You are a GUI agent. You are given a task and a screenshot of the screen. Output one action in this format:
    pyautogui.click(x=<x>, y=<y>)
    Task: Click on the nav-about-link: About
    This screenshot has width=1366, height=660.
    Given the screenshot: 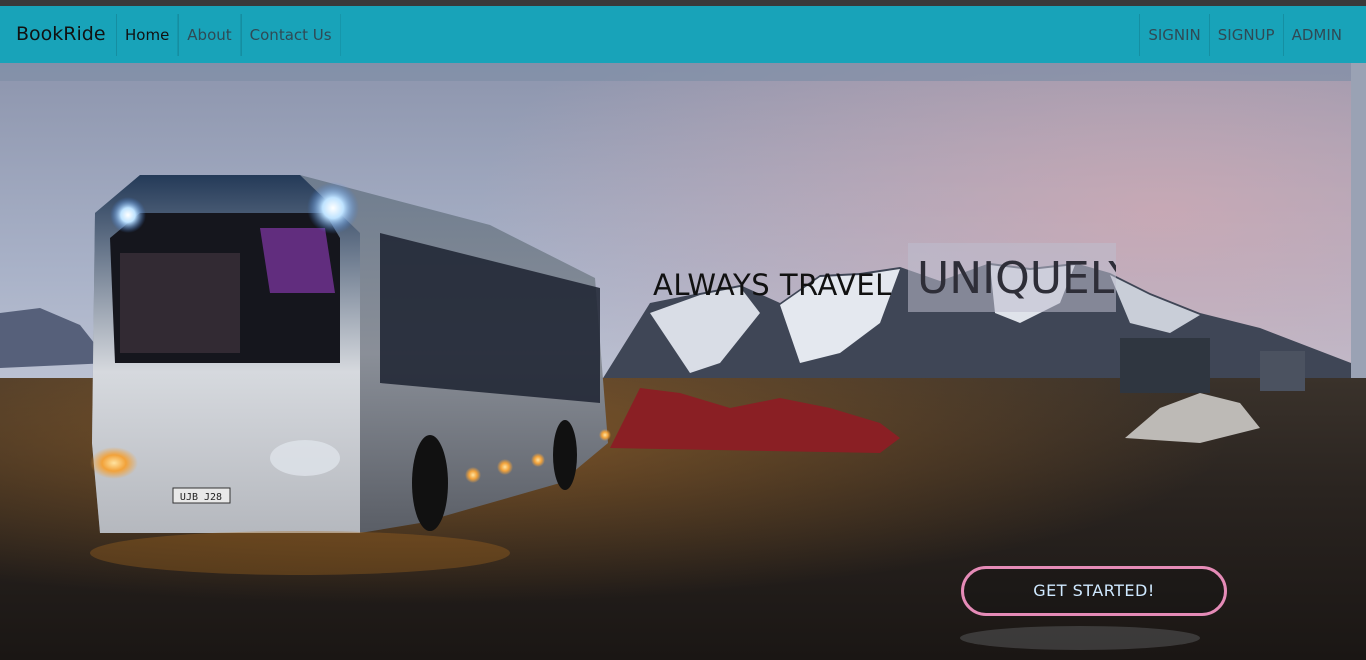 What is the action you would take?
    pyautogui.click(x=209, y=35)
    